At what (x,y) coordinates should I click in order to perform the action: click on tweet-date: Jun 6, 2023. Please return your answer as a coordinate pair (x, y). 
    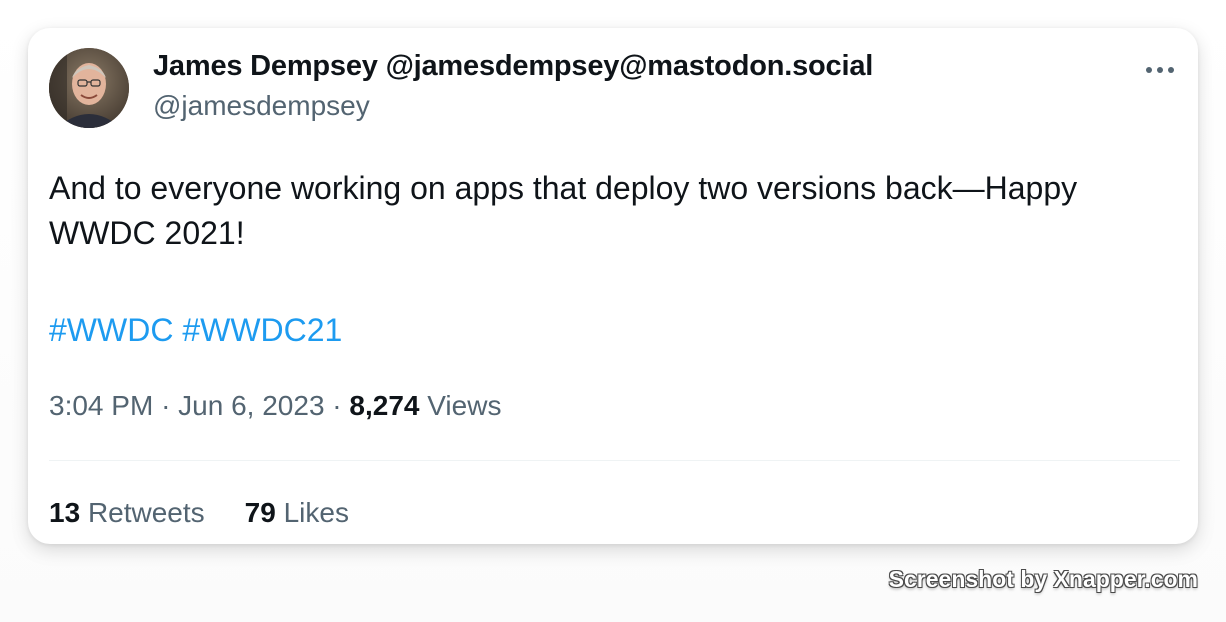
    Looking at the image, I should click on (251, 405).